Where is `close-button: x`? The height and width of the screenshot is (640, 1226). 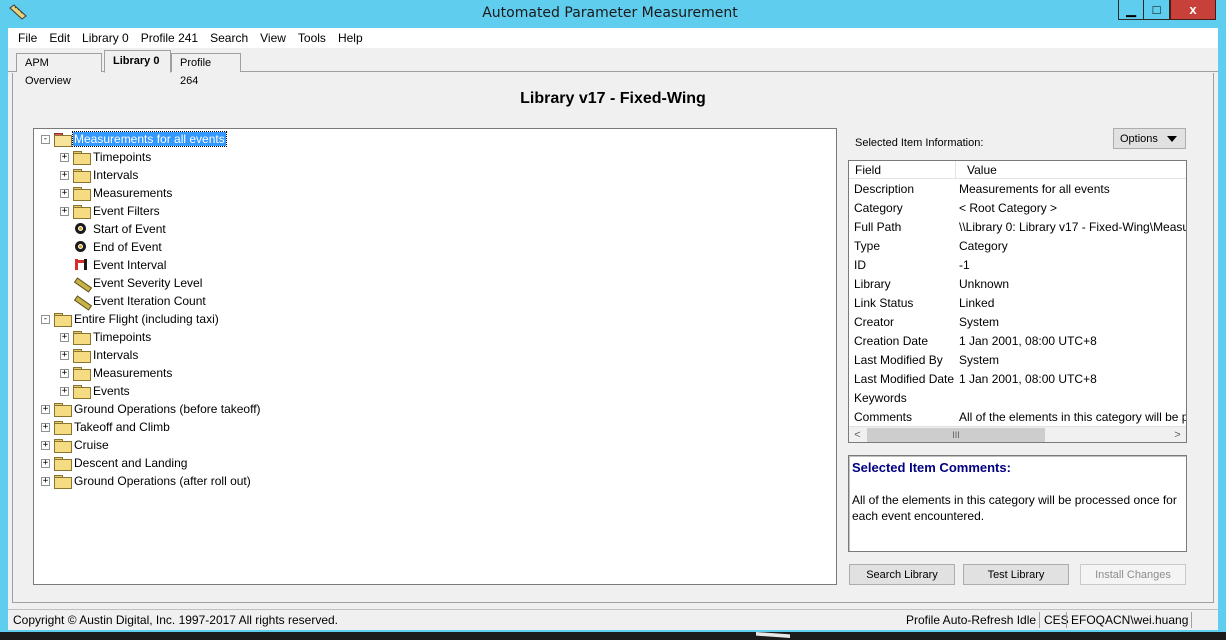
close-button: x is located at coordinates (1193, 10).